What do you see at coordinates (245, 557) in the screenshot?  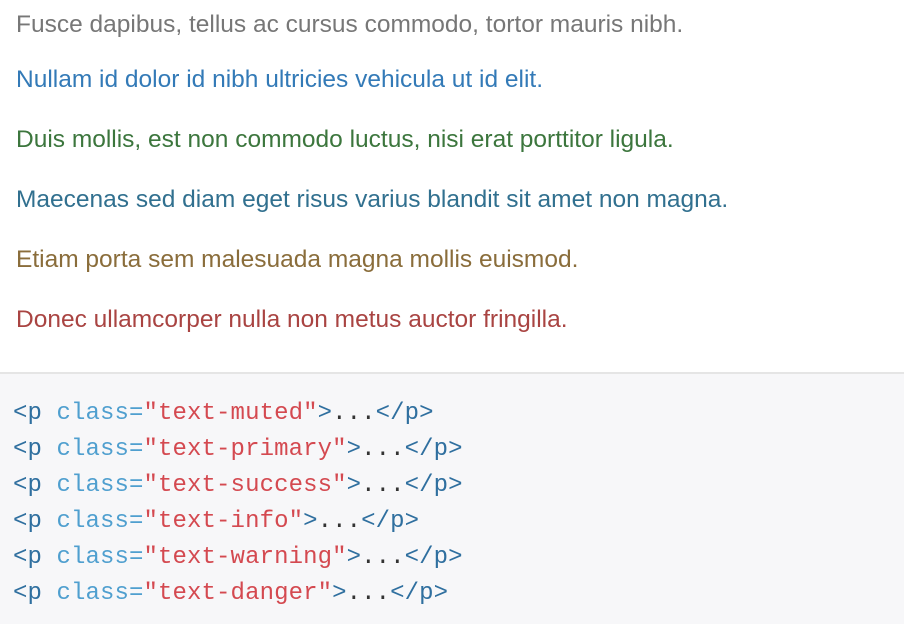 I see `code-class-value: "text-warning"` at bounding box center [245, 557].